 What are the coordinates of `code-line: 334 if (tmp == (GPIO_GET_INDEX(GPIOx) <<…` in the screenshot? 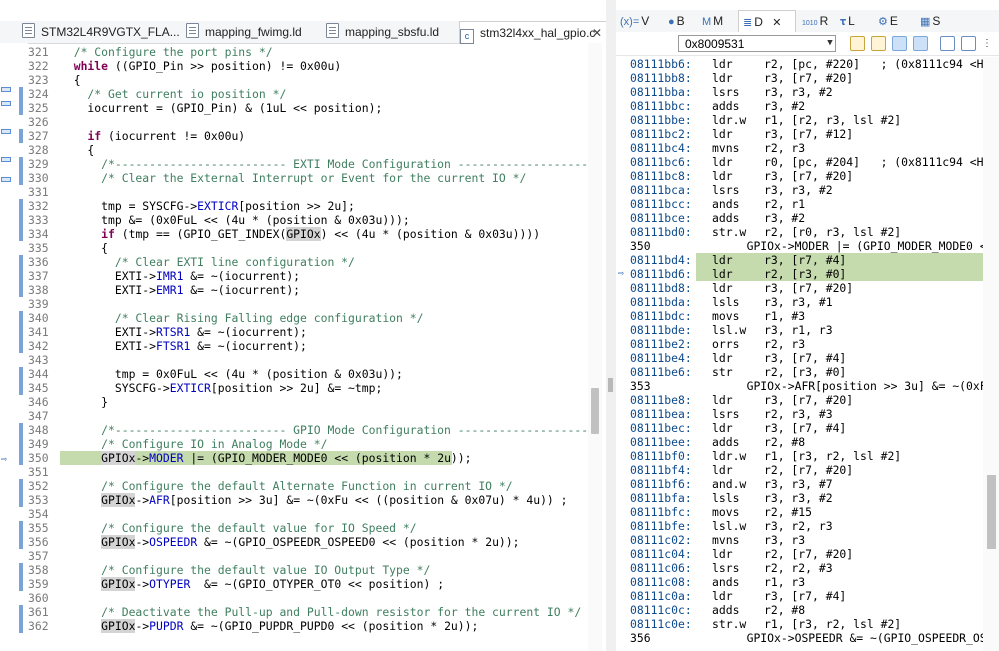 It's located at (312, 234).